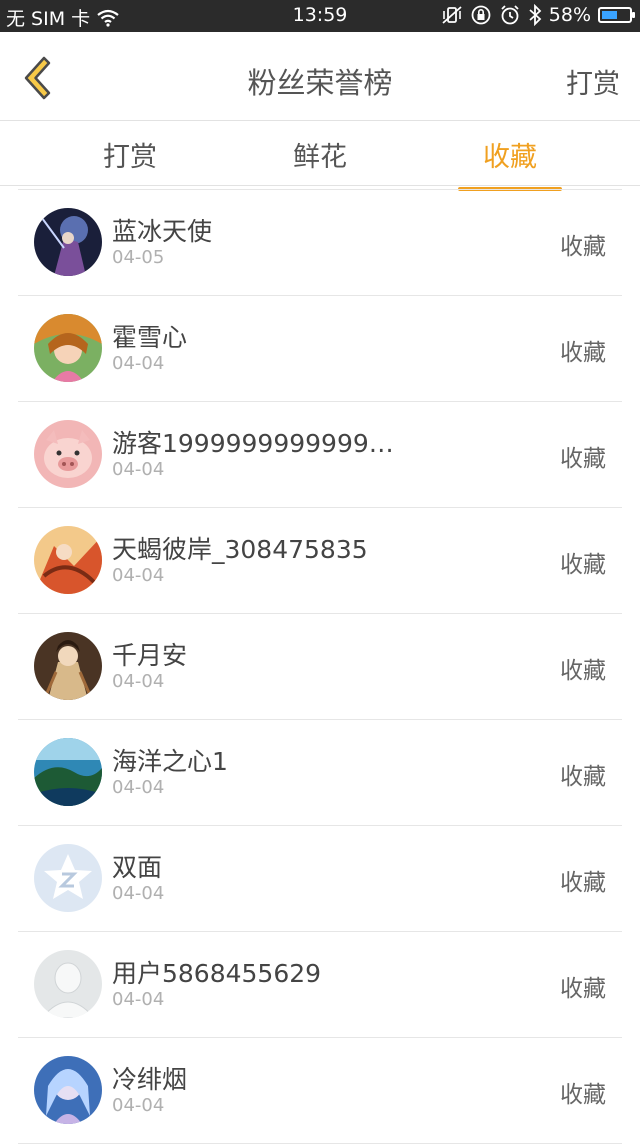 The width and height of the screenshot is (640, 1144). What do you see at coordinates (170, 761) in the screenshot?
I see `user-name: 海洋之心1` at bounding box center [170, 761].